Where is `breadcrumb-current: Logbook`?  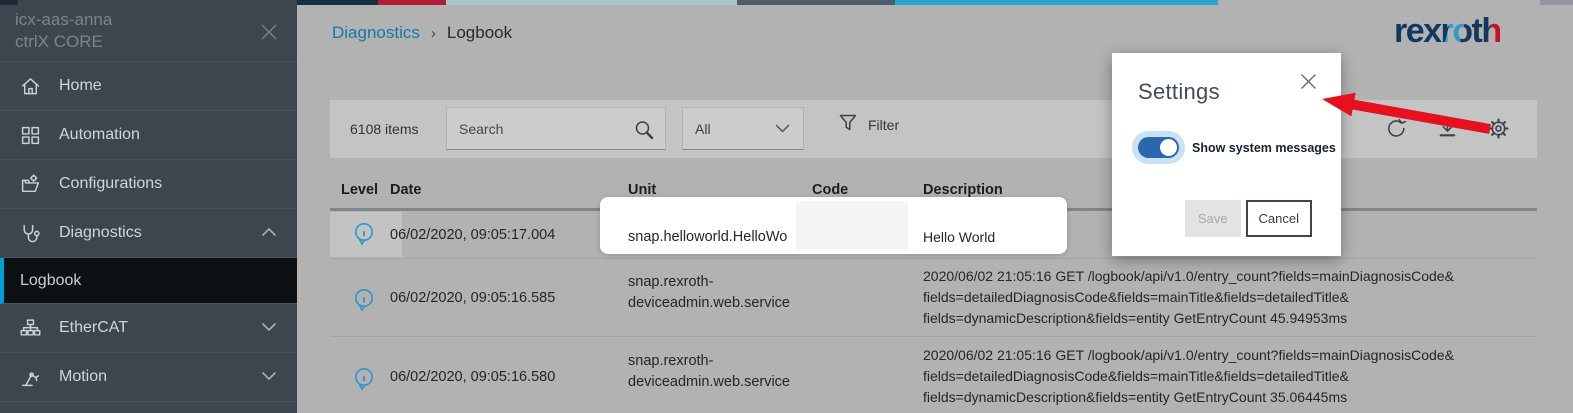 breadcrumb-current: Logbook is located at coordinates (479, 32).